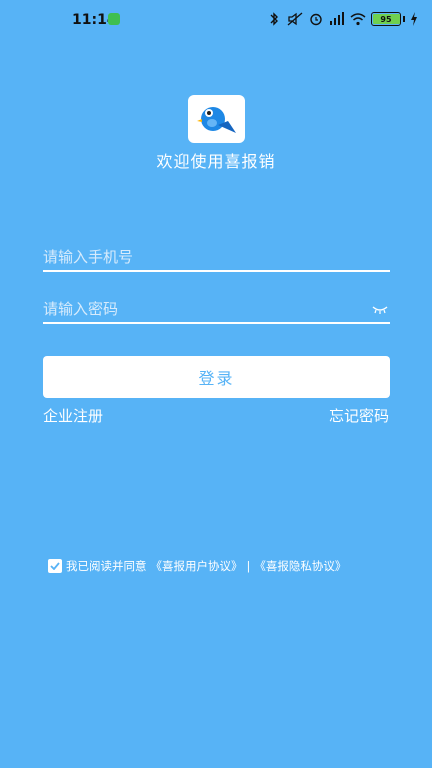 This screenshot has width=432, height=768. I want to click on battery-icon: 95, so click(386, 19).